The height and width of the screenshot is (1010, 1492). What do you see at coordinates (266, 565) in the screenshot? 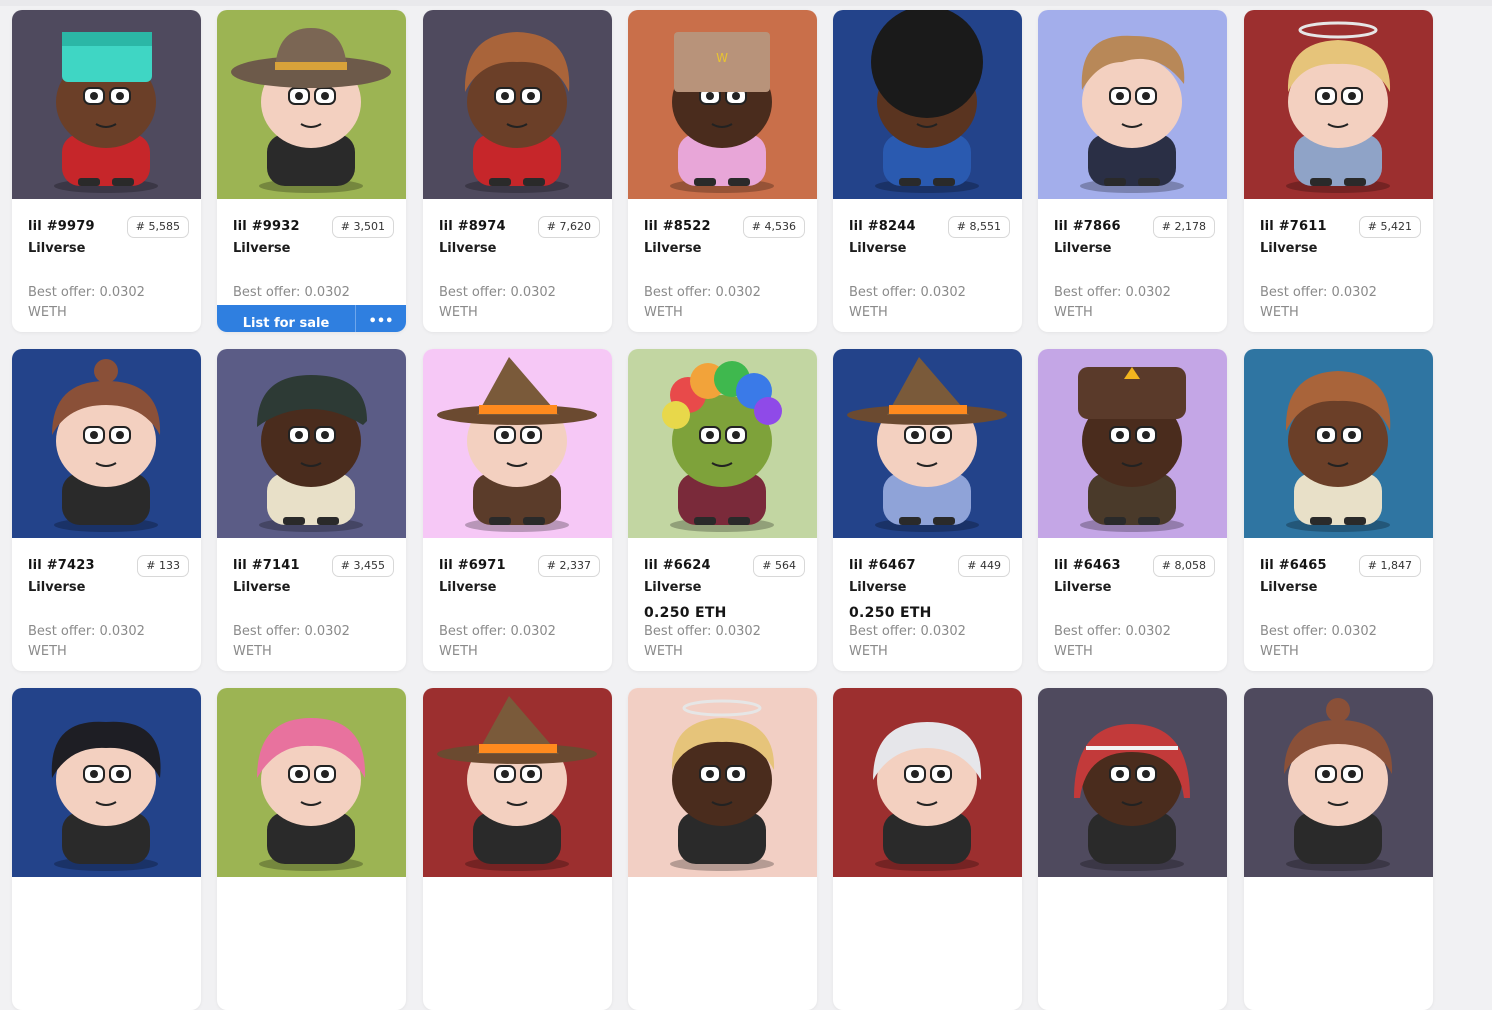
I see `nft-name: lil #7141` at bounding box center [266, 565].